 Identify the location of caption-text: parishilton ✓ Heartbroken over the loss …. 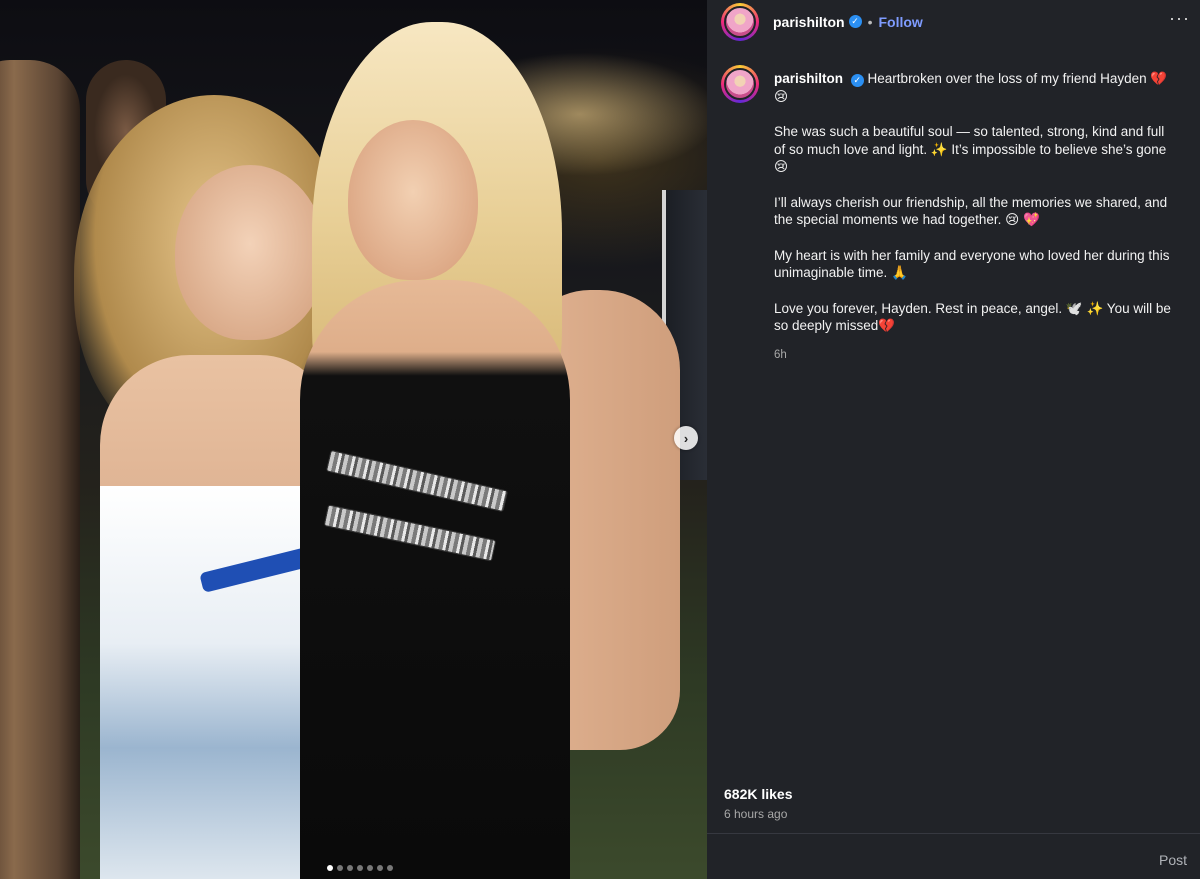
(974, 217).